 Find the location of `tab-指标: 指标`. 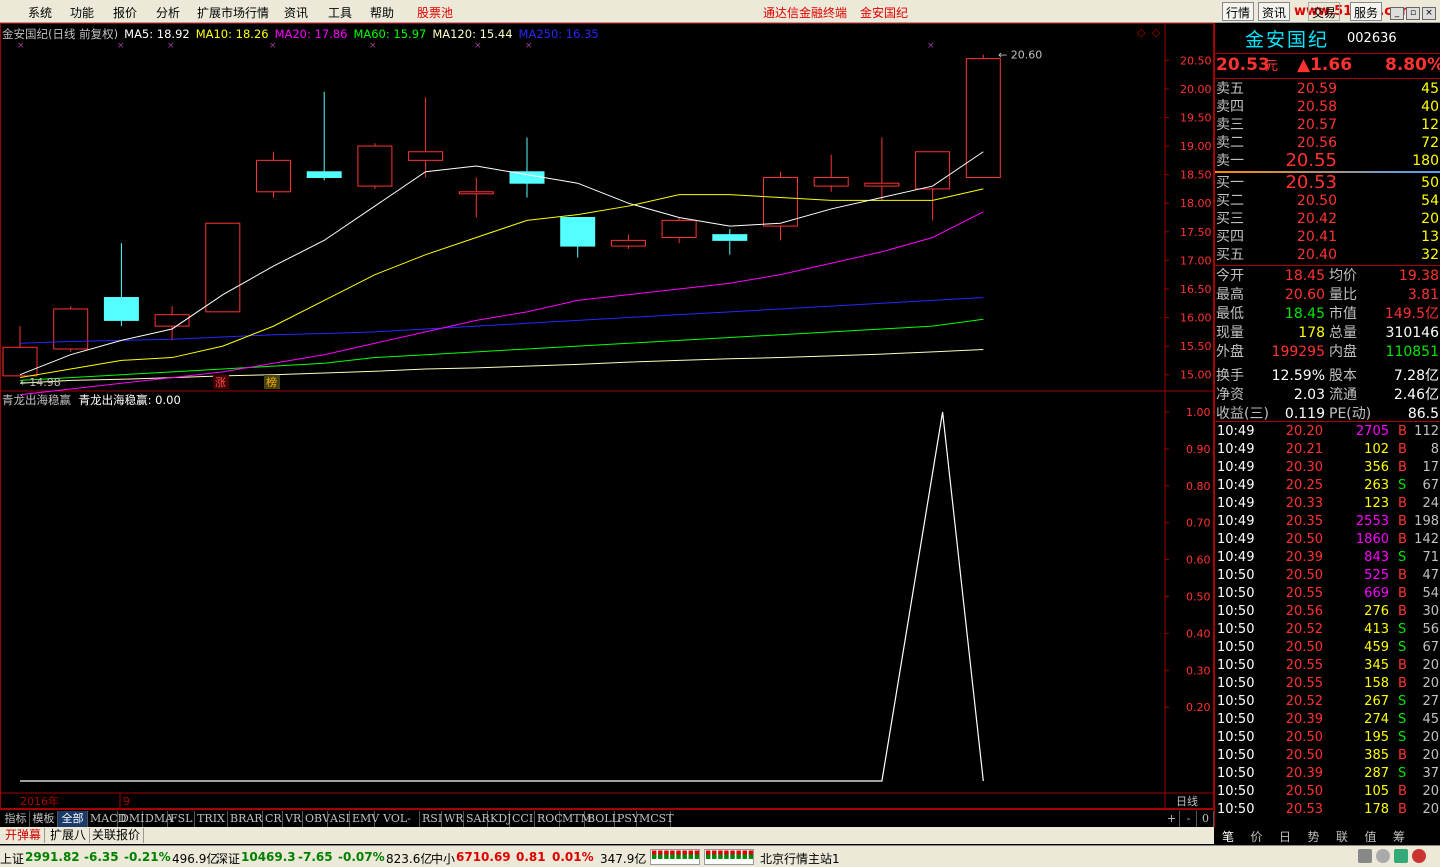

tab-指标: 指标 is located at coordinates (16, 819).